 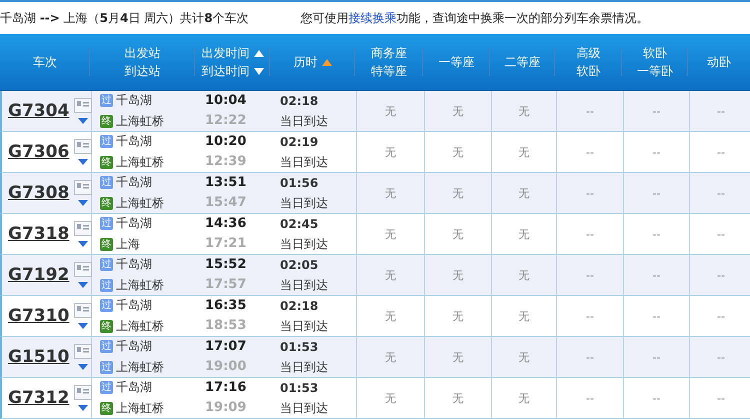 What do you see at coordinates (39, 316) in the screenshot?
I see `train-number: G7310` at bounding box center [39, 316].